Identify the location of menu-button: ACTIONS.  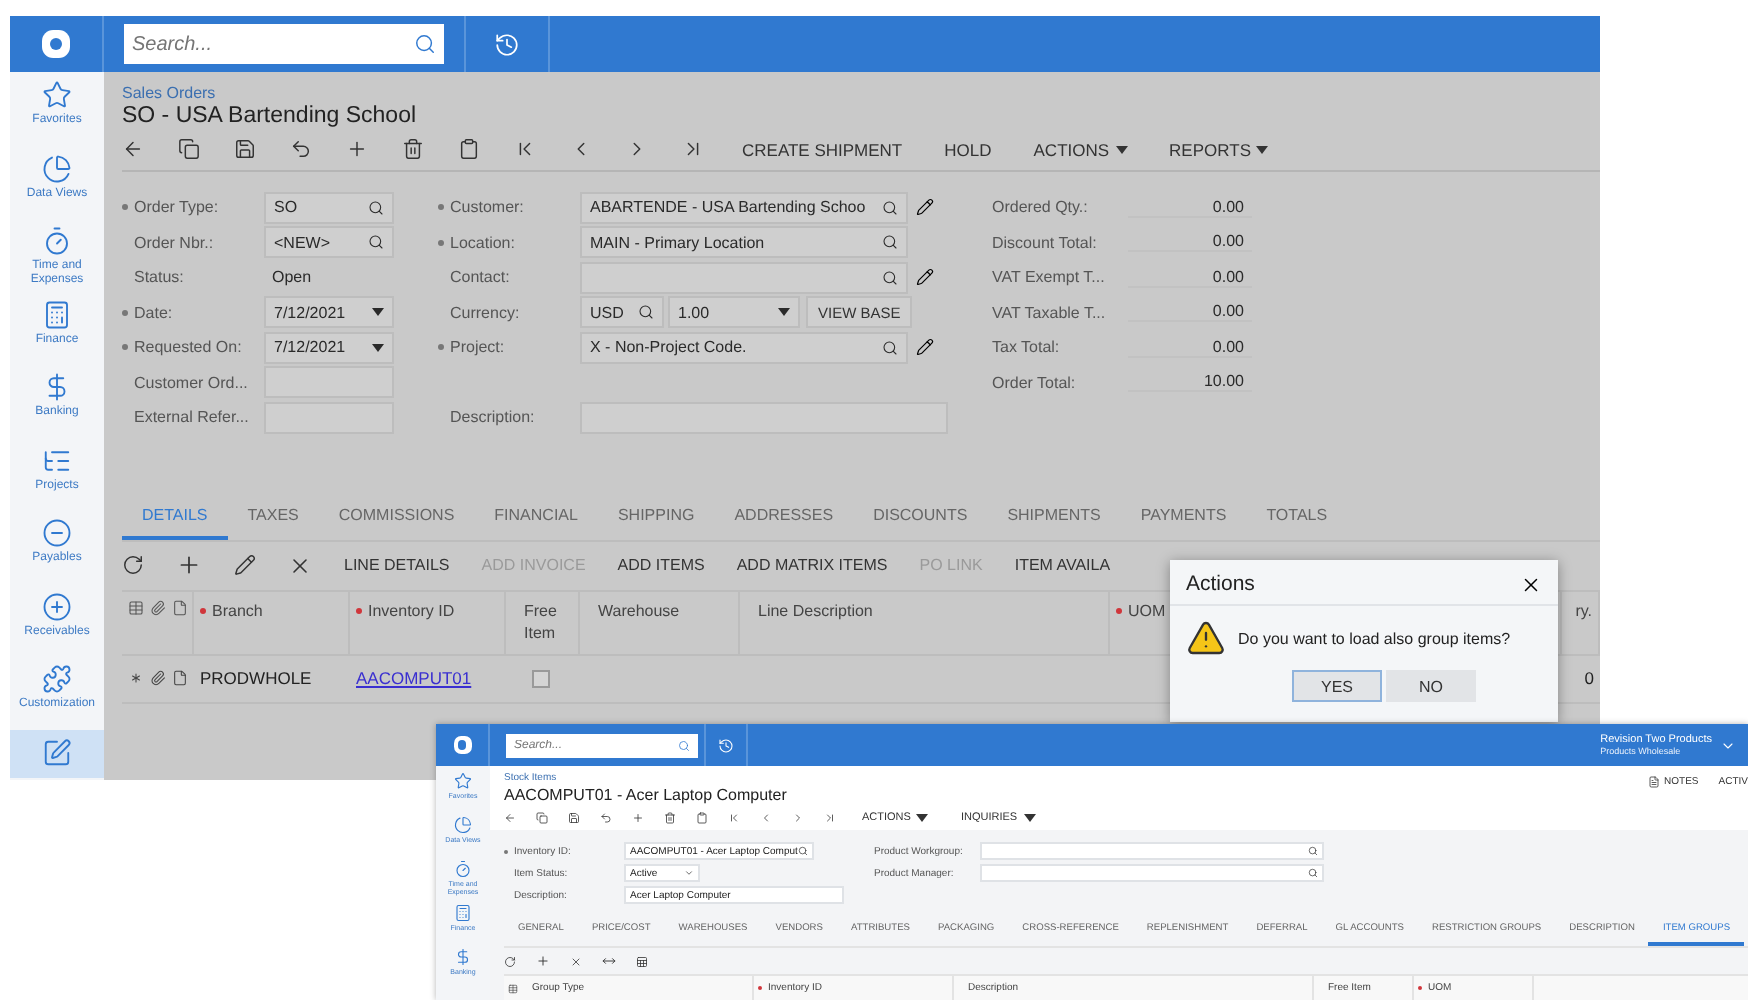
(1080, 149).